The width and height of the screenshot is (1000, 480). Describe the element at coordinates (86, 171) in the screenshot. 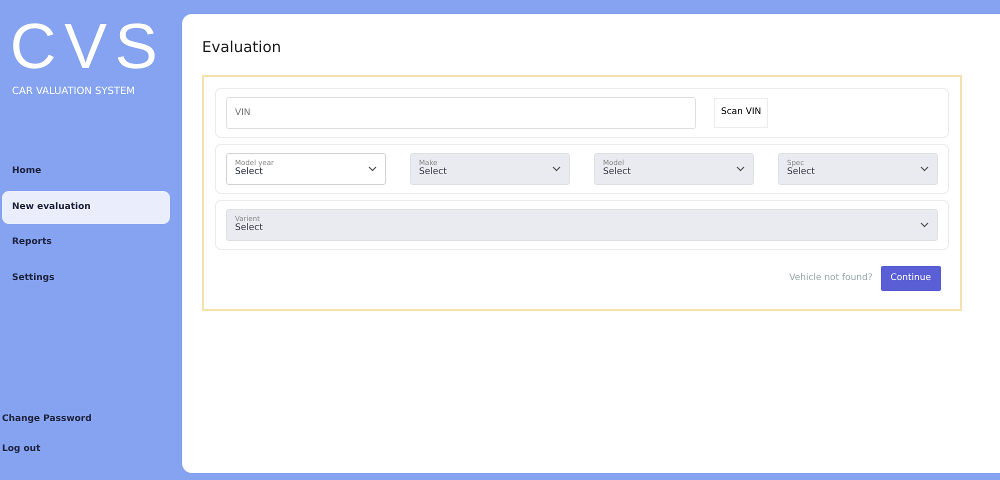

I see `sidebar-item: Home` at that location.